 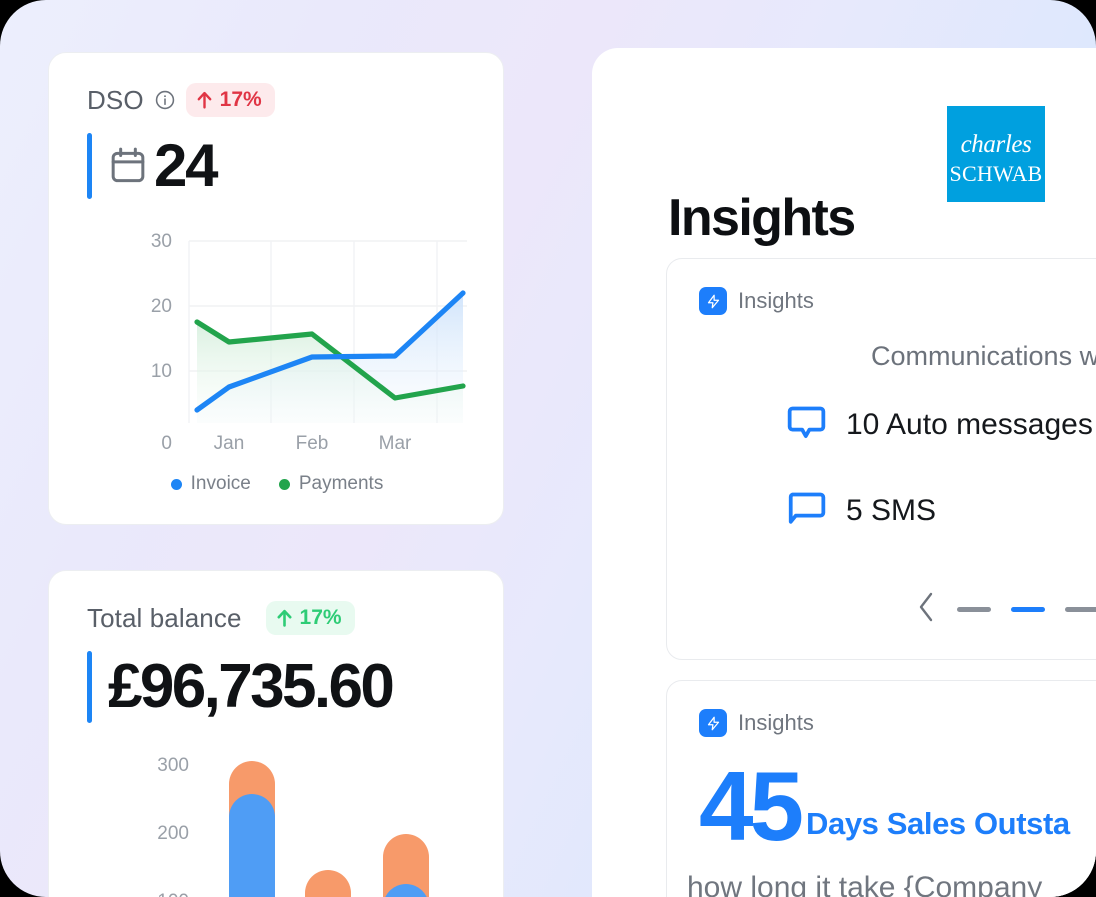 I want to click on legend-item-payments: Payments, so click(x=331, y=484).